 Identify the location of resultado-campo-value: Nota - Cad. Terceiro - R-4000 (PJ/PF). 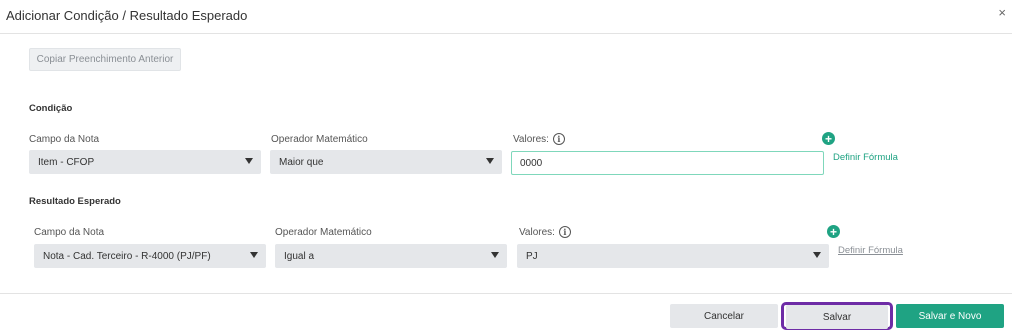
(127, 256).